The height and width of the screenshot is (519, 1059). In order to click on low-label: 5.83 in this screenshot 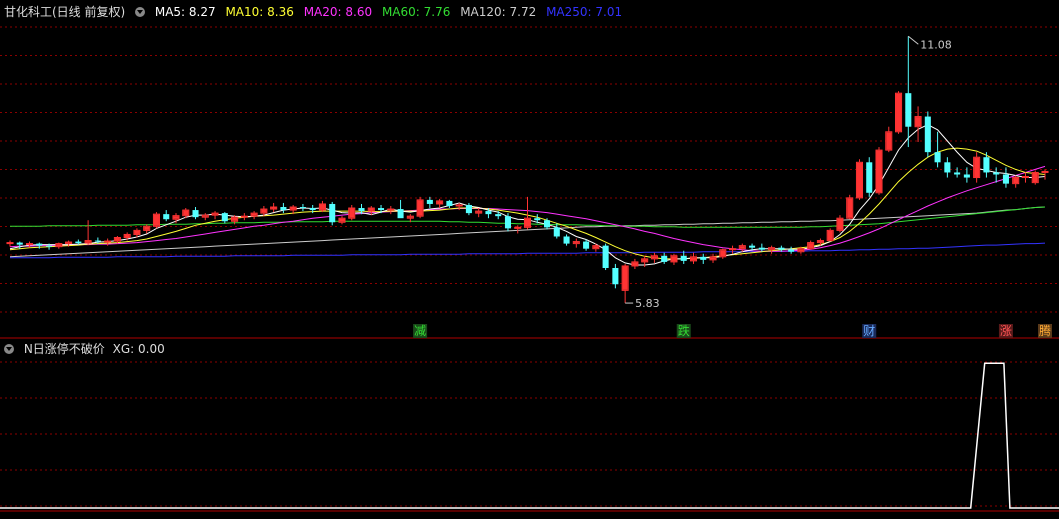, I will do `click(647, 303)`.